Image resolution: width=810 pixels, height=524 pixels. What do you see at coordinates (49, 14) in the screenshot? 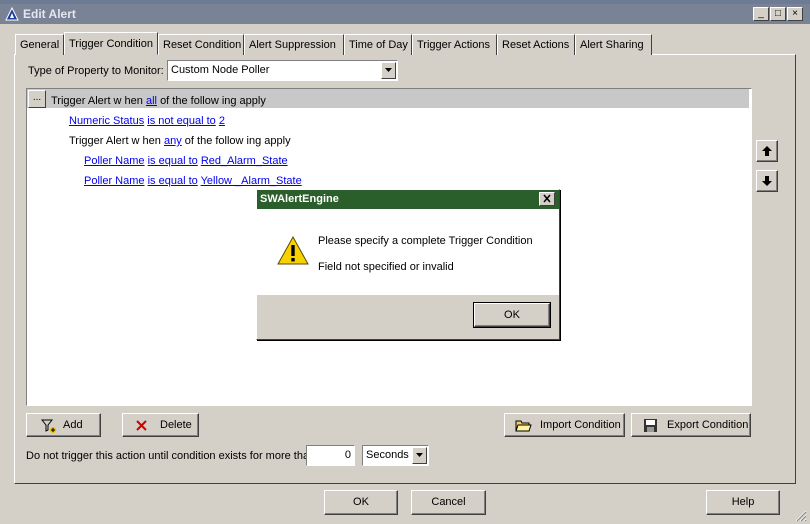
I see `window-title: Edit Alert` at bounding box center [49, 14].